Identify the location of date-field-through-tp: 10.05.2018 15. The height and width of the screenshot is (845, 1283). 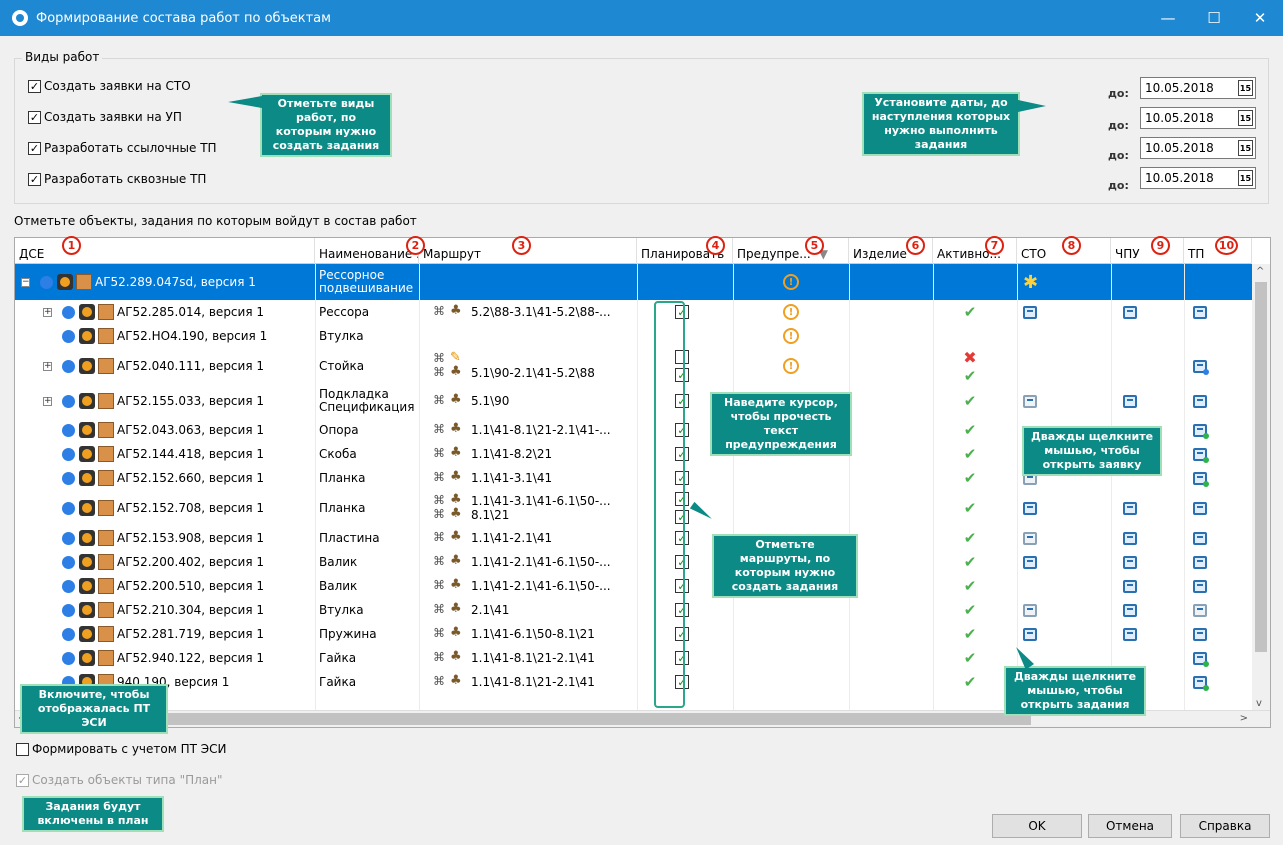
(1198, 178).